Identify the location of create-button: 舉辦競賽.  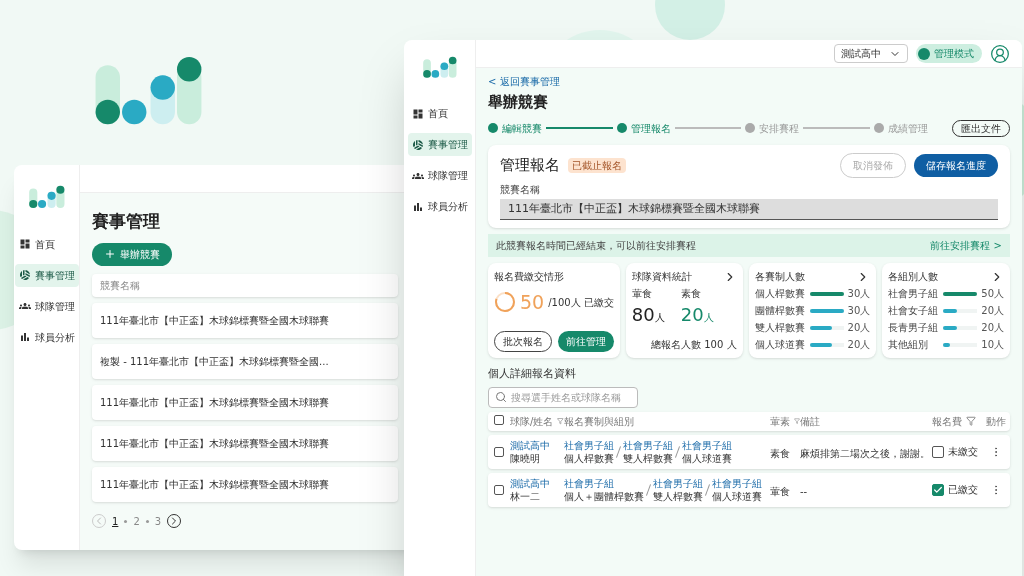
(132, 254).